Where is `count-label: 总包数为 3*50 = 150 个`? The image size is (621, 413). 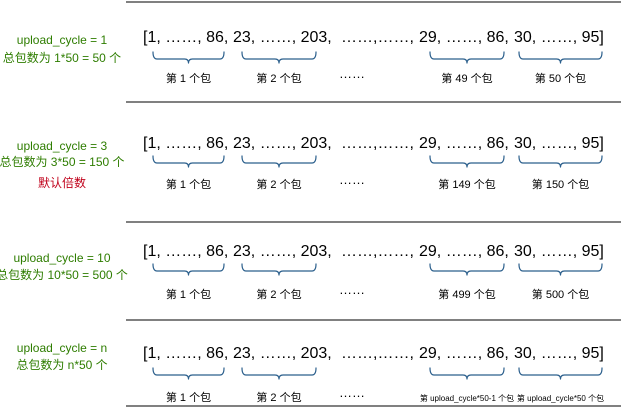 count-label: 总包数为 3*50 = 150 个 is located at coordinates (62, 161).